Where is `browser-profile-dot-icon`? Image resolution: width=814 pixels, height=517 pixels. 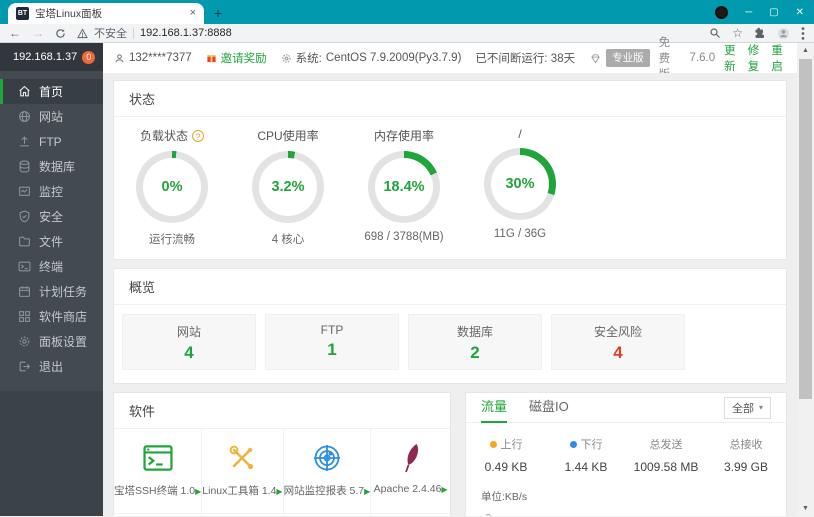 browser-profile-dot-icon is located at coordinates (722, 12).